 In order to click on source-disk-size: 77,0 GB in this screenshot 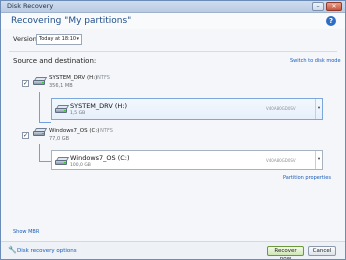, I will do `click(59, 139)`.